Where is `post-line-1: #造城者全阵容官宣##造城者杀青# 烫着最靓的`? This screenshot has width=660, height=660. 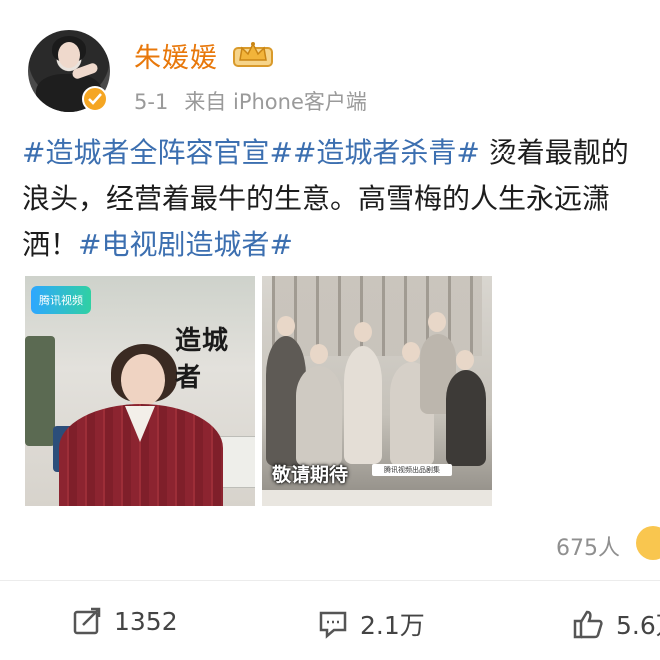
post-line-1: #造城者全阵容官宣##造城者杀青# 烫着最靓的 is located at coordinates (341, 153).